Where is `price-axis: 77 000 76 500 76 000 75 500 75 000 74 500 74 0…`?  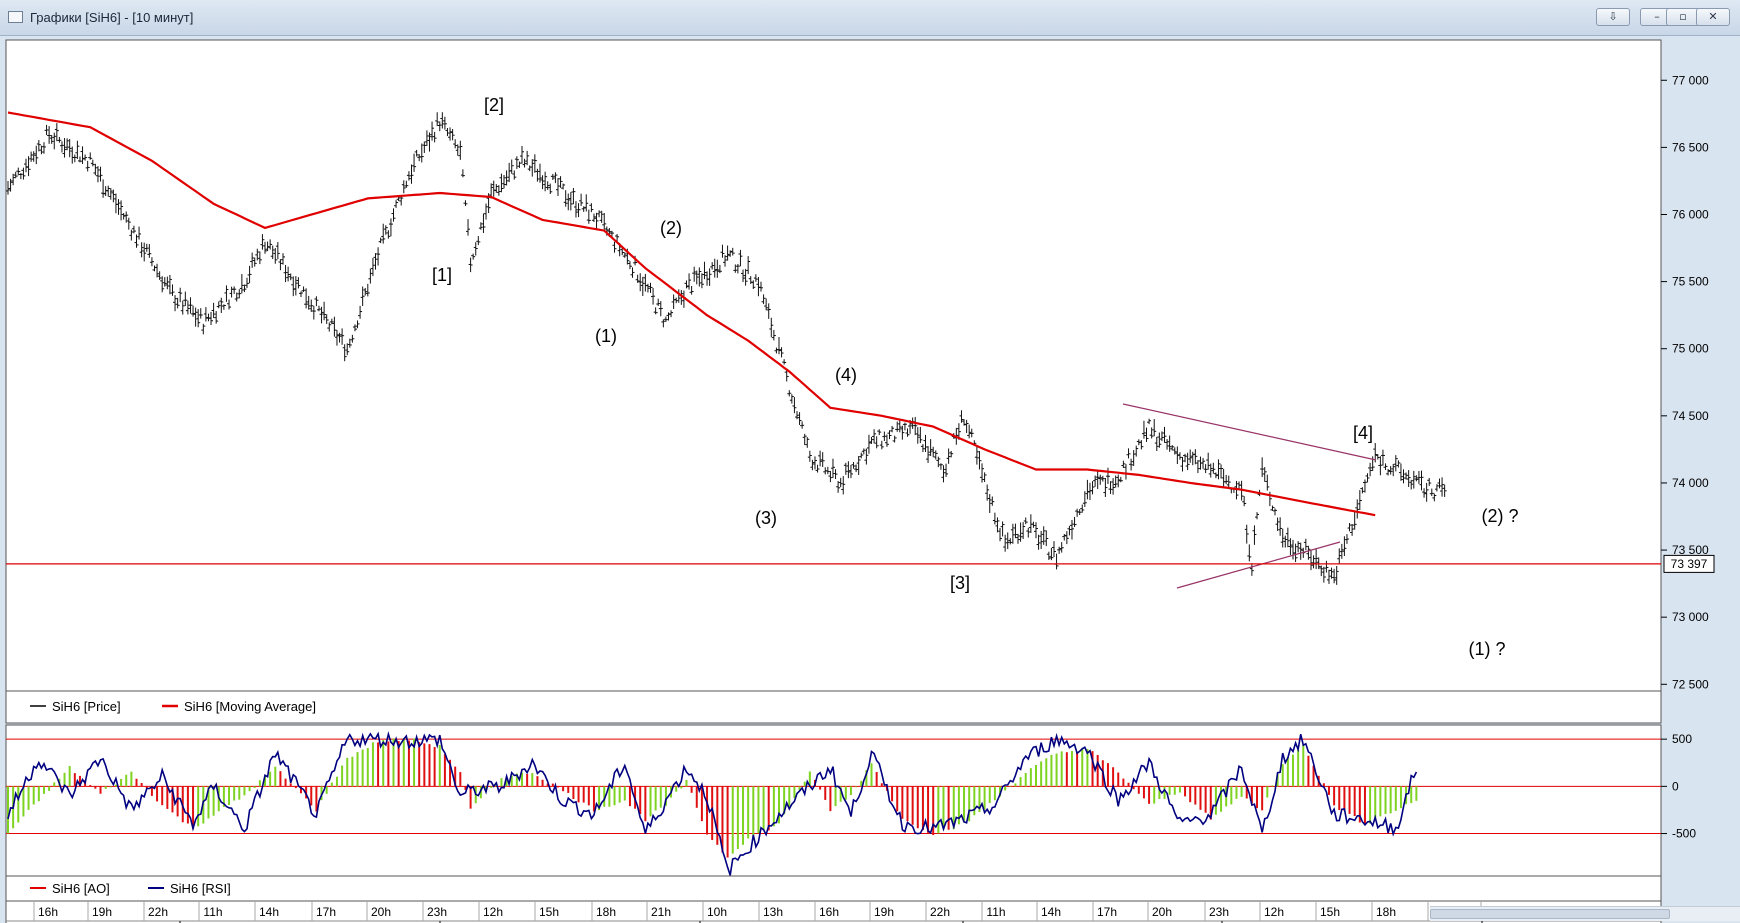
price-axis: 77 000 76 500 76 000 75 500 75 000 74 500 74 0… is located at coordinates (1685, 382).